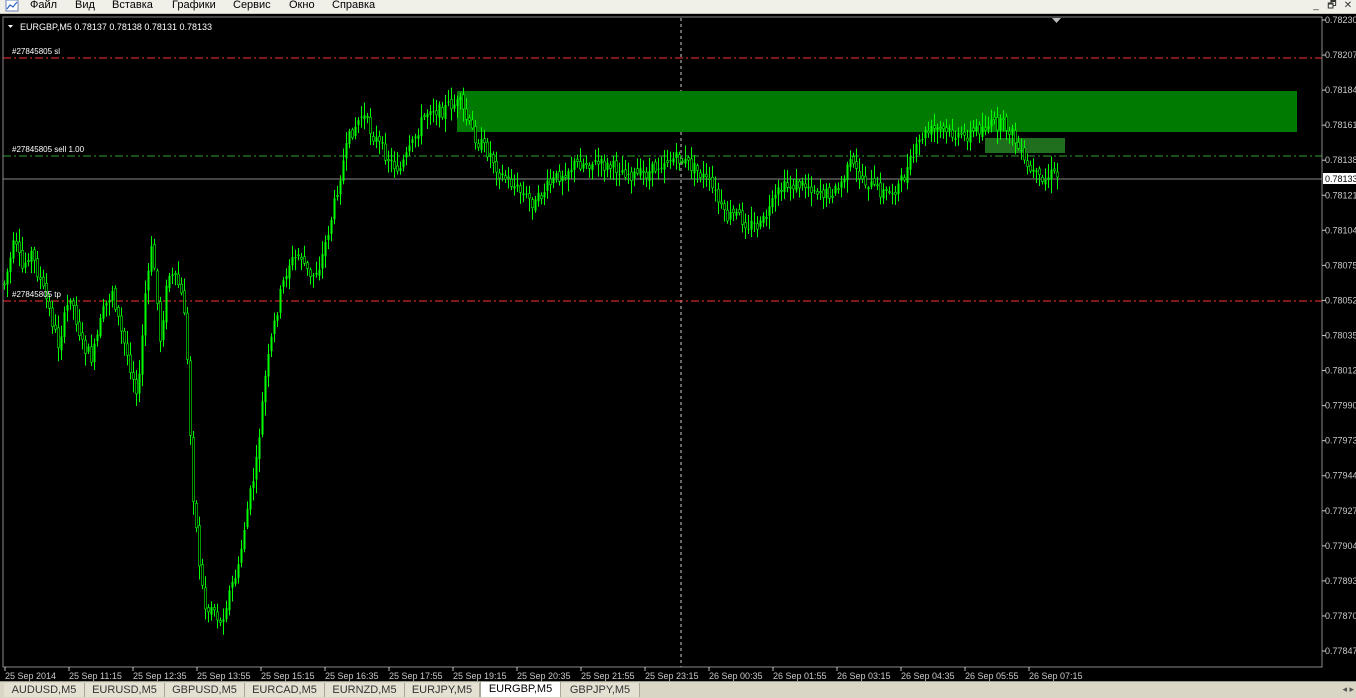 This screenshot has width=1356, height=698. I want to click on menu-help: Справка, so click(353, 6).